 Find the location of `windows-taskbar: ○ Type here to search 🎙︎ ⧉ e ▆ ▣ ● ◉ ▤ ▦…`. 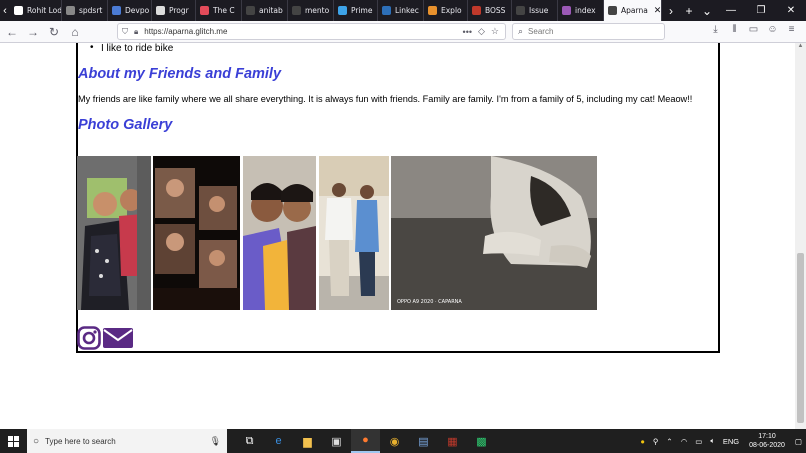

windows-taskbar: ○ Type here to search 🎙︎ ⧉ e ▆ ▣ ● ◉ ▤ ▦… is located at coordinates (403, 441).